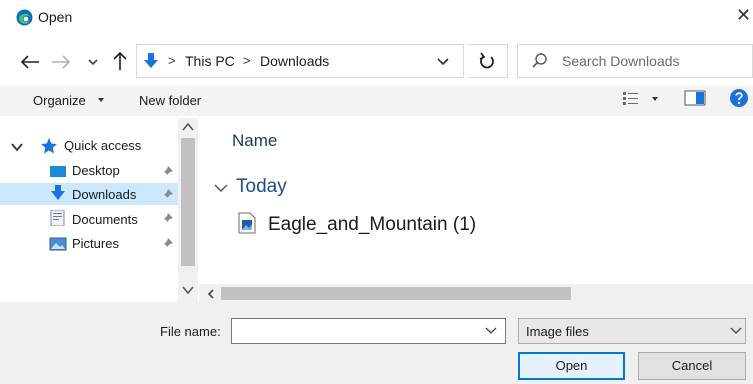  I want to click on window-title: Open, so click(55, 17).